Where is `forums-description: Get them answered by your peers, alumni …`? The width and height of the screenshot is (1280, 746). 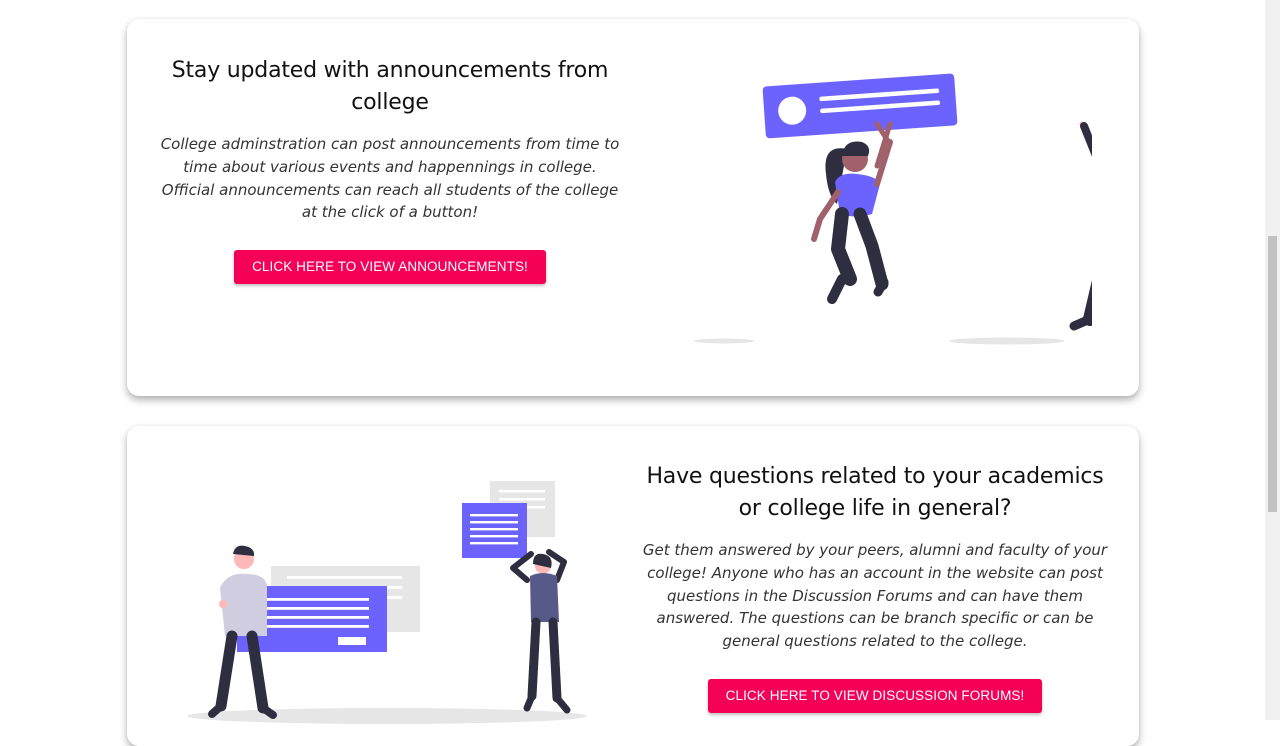
forums-description: Get them answered by your peers, alumni … is located at coordinates (875, 596).